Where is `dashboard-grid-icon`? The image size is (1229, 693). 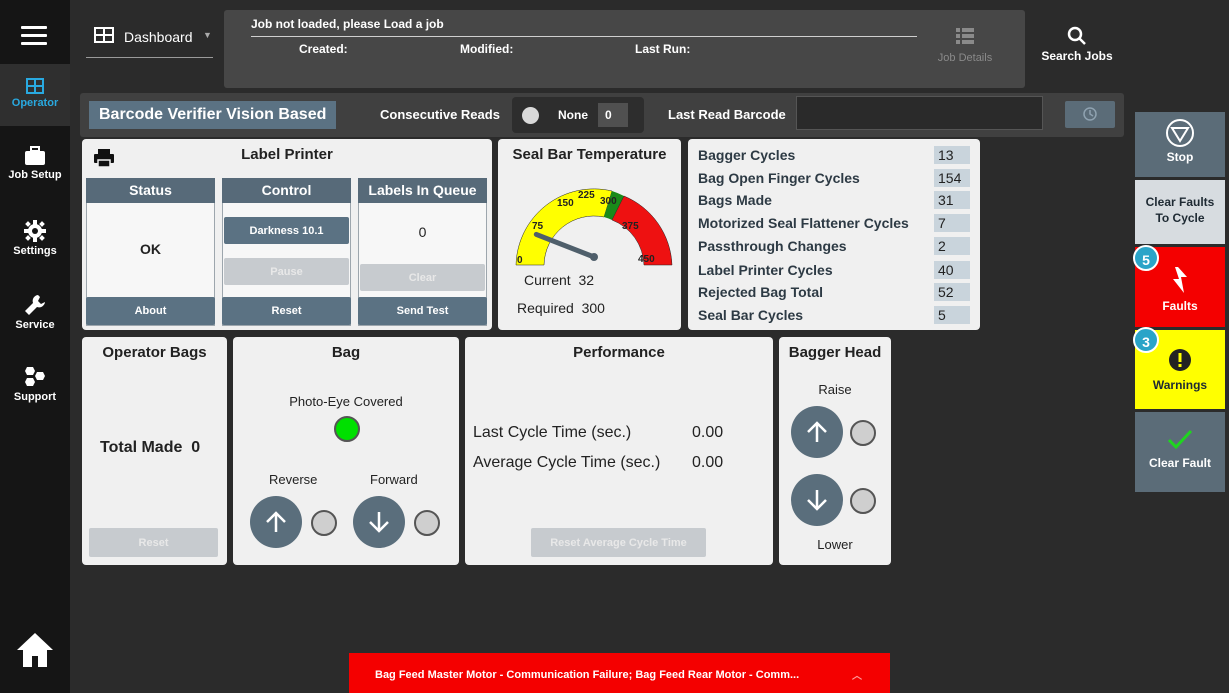
dashboard-grid-icon is located at coordinates (104, 35).